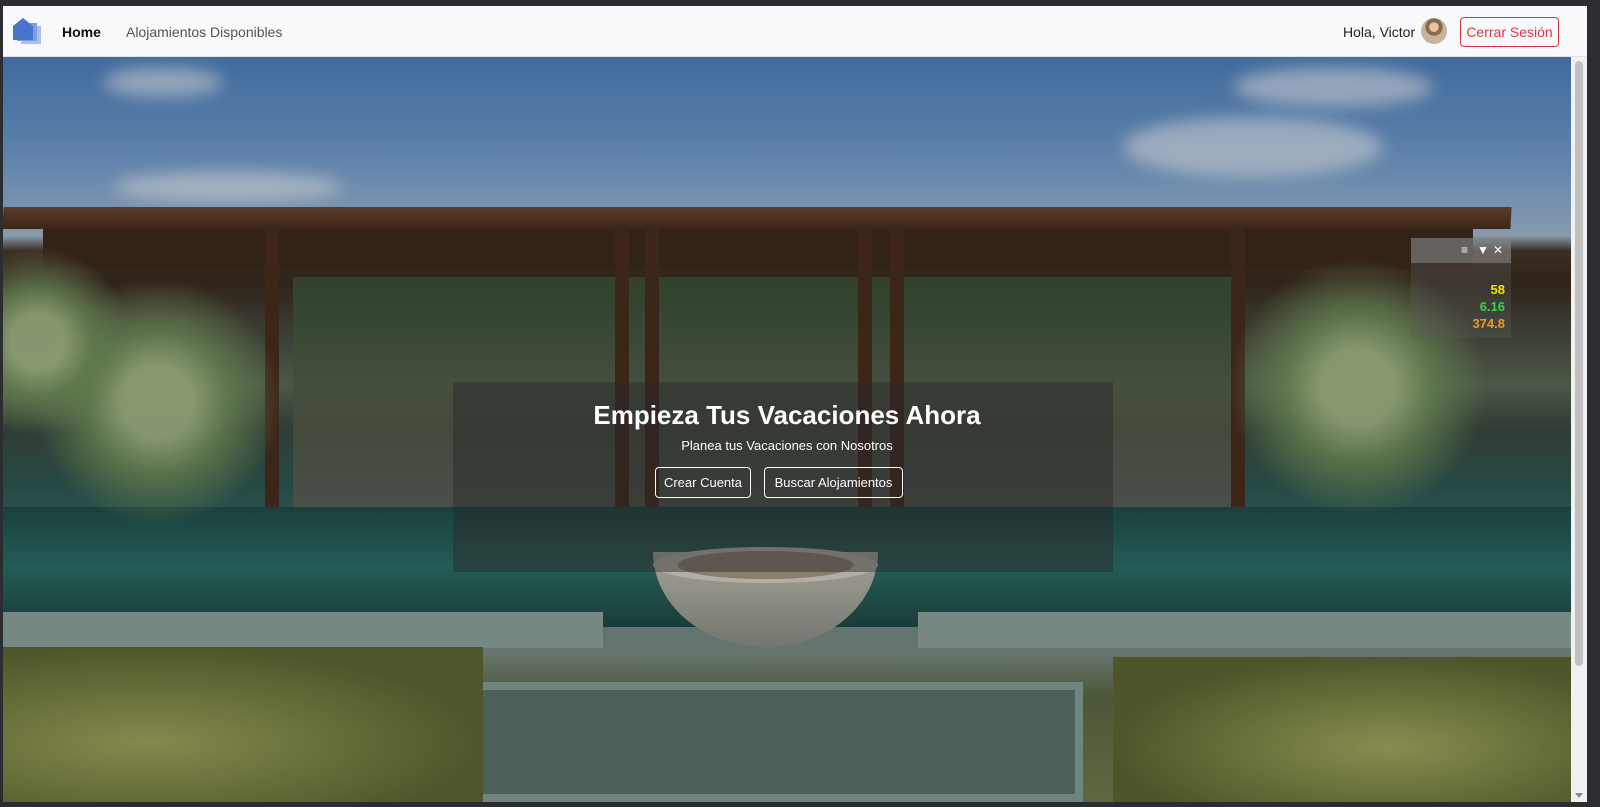 The height and width of the screenshot is (807, 1600). Describe the element at coordinates (833, 482) in the screenshot. I see `search-accommodations-button: Buscar Alojamientos` at that location.